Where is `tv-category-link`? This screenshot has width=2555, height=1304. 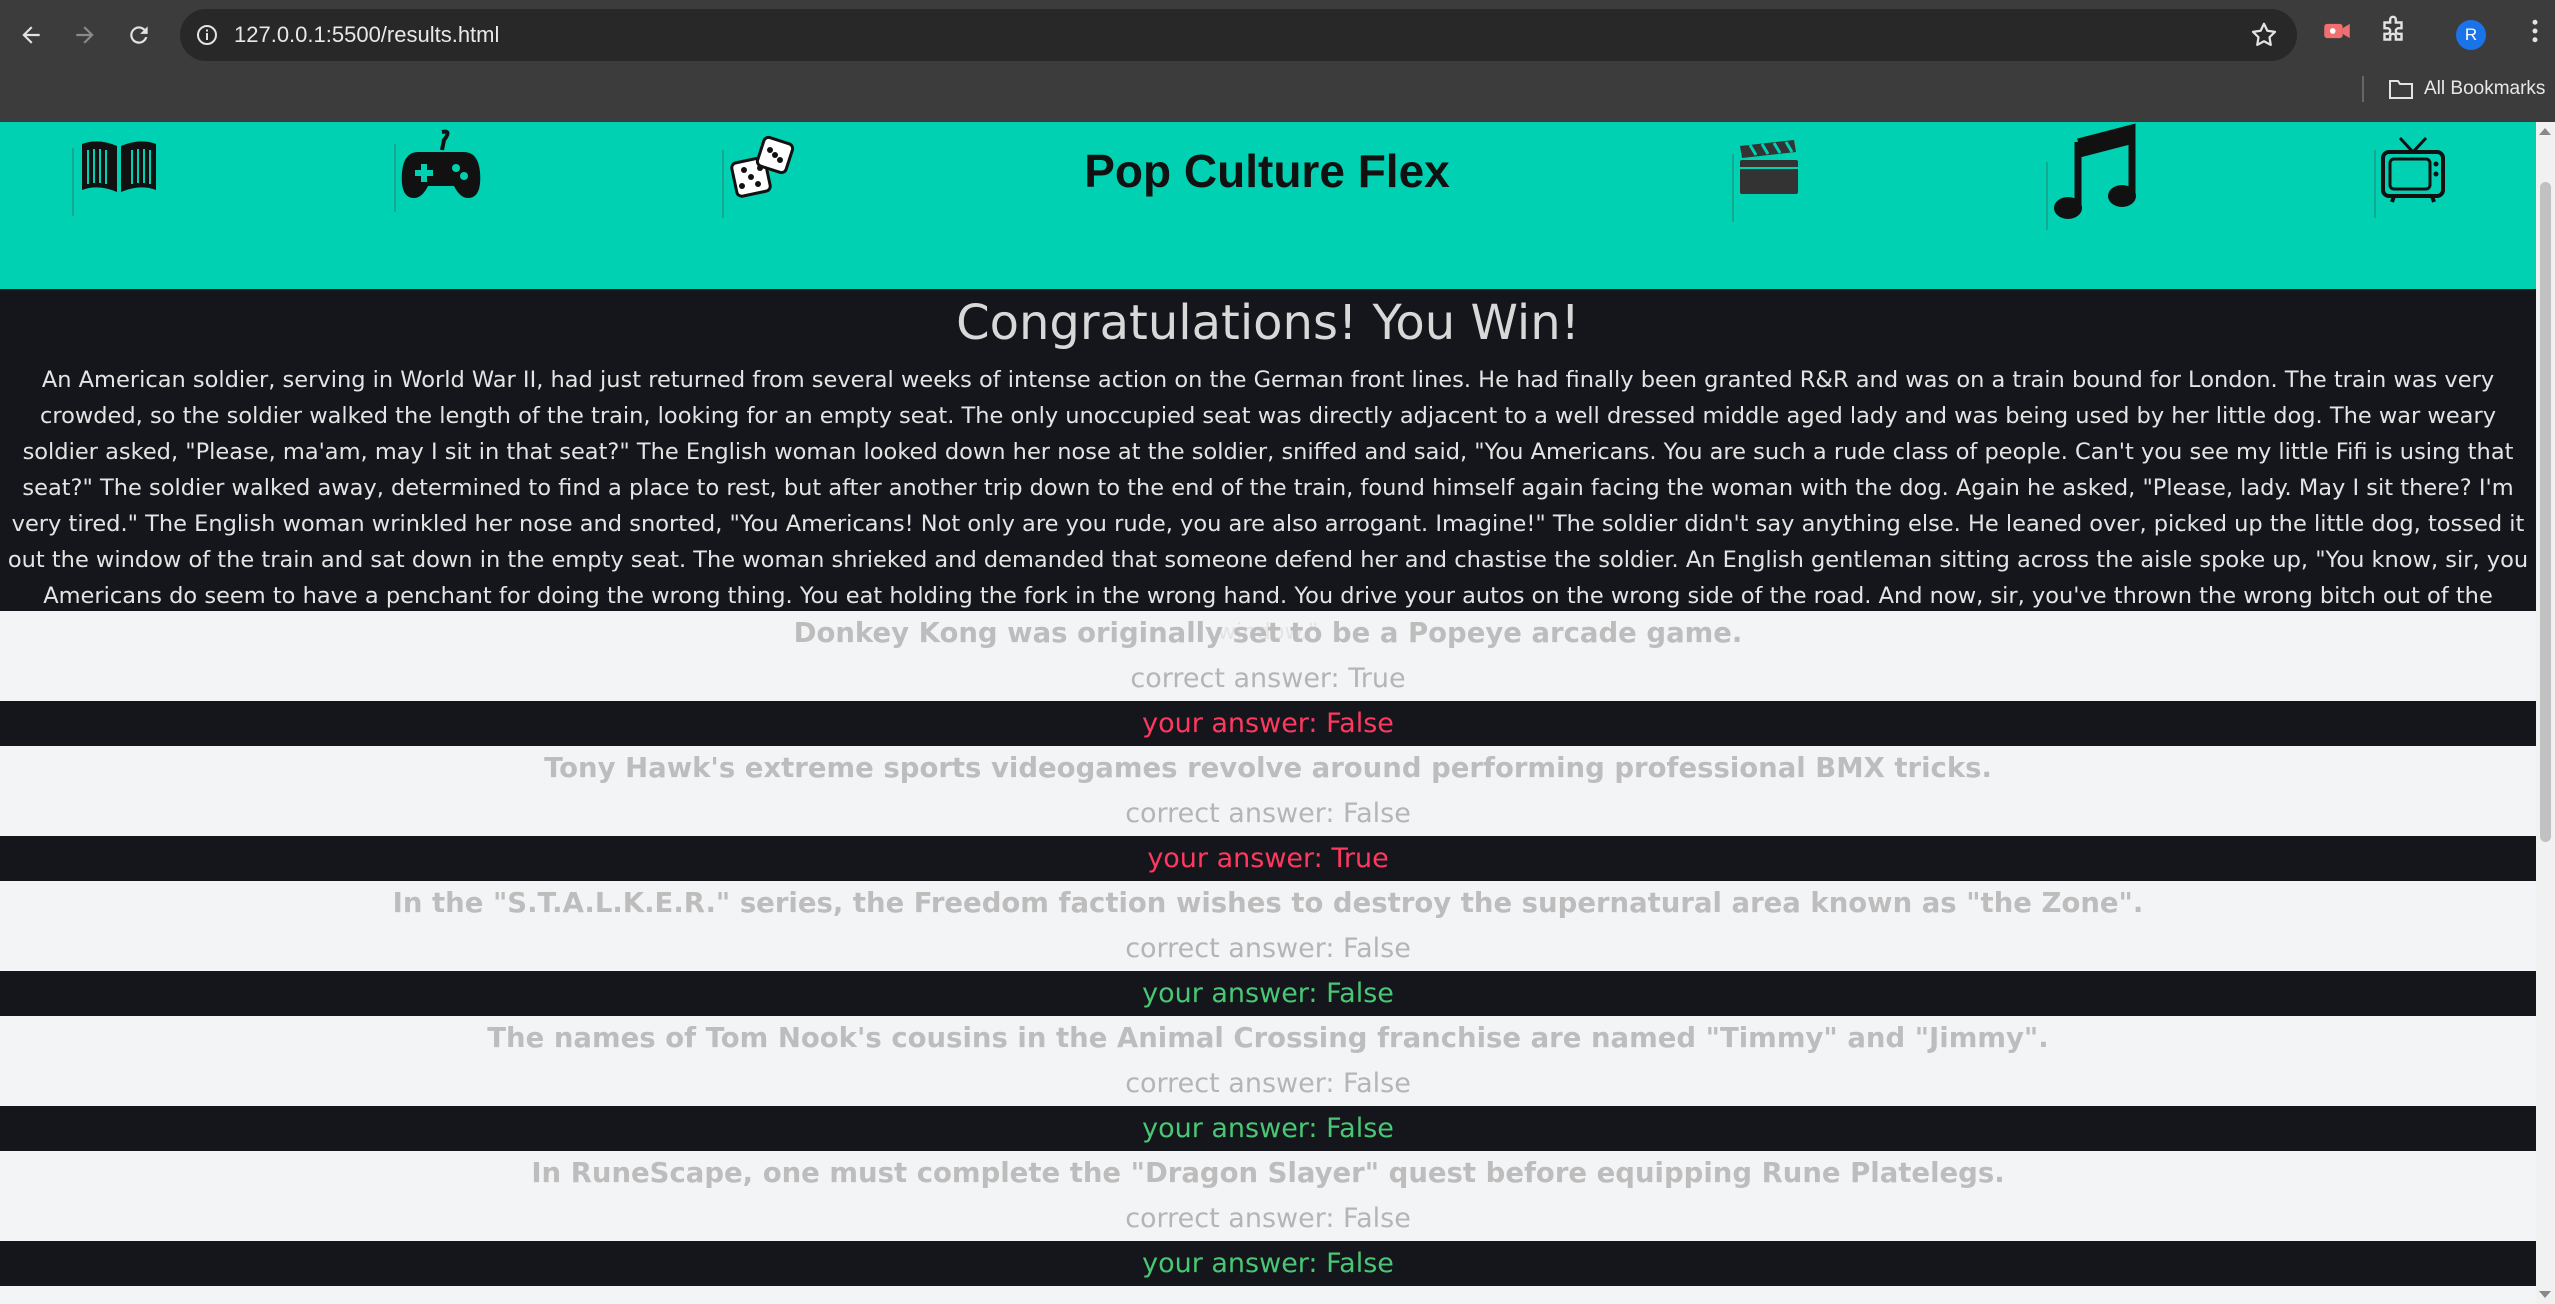
tv-category-link is located at coordinates (2410, 176).